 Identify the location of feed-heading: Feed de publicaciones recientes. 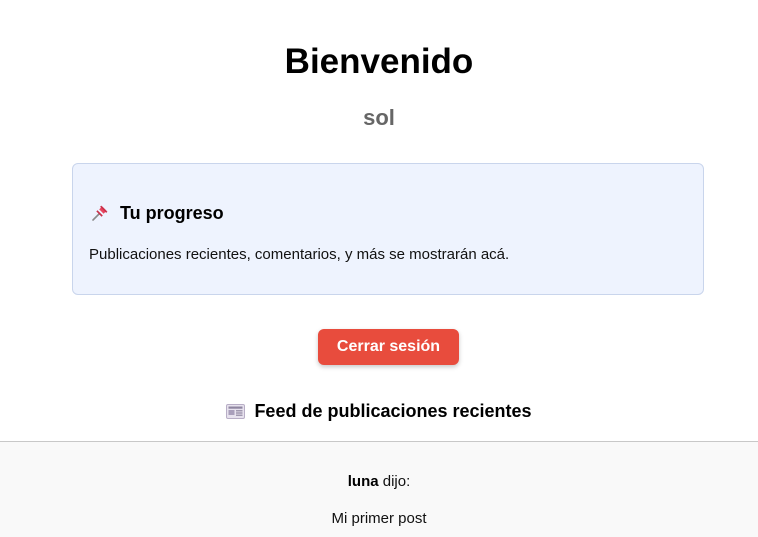
(379, 411).